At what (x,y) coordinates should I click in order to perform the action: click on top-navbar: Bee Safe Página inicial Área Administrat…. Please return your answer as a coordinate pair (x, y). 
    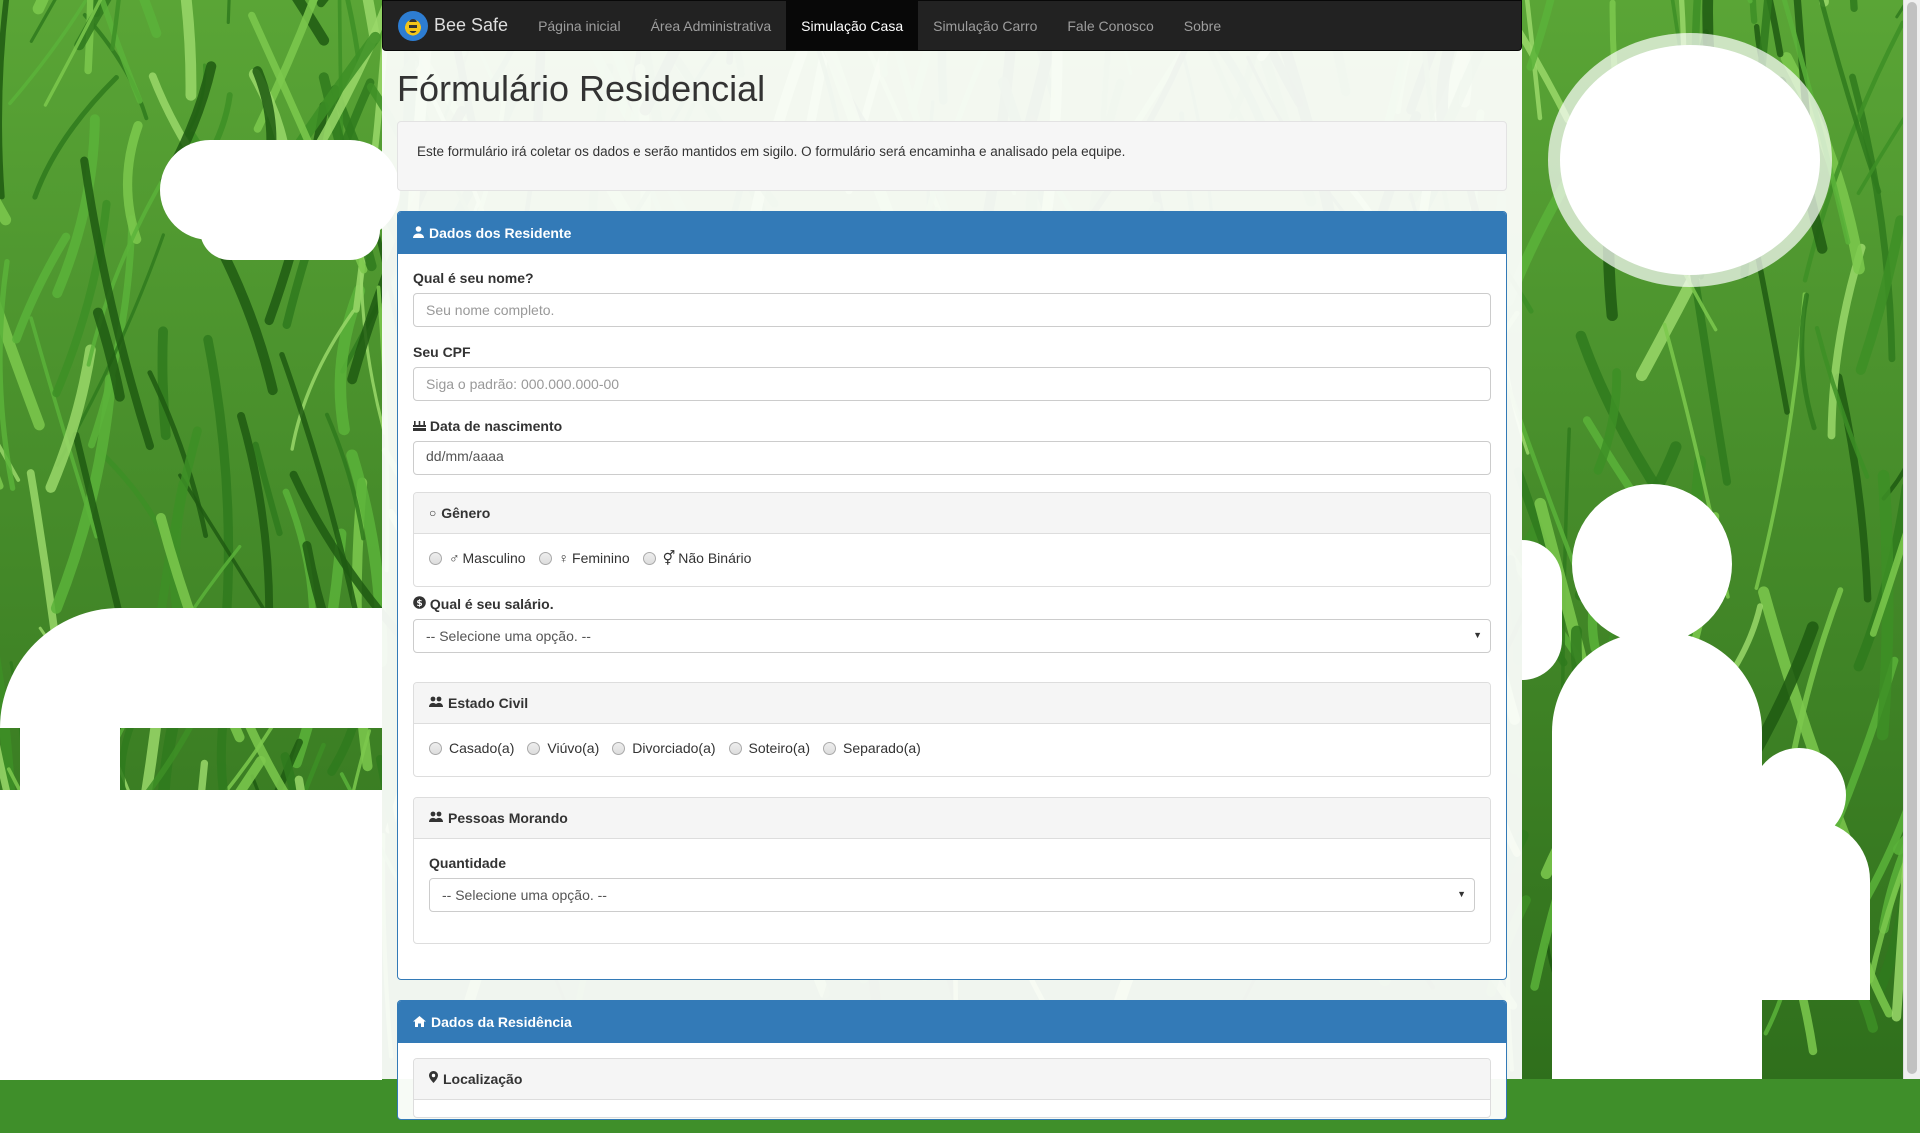
    Looking at the image, I should click on (952, 25).